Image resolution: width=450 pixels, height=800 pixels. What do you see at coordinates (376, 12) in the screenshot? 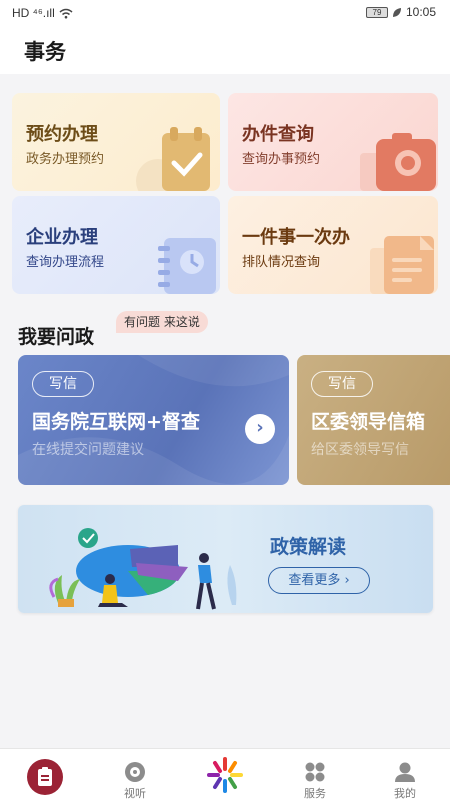
I see `battery-icon: 79` at bounding box center [376, 12].